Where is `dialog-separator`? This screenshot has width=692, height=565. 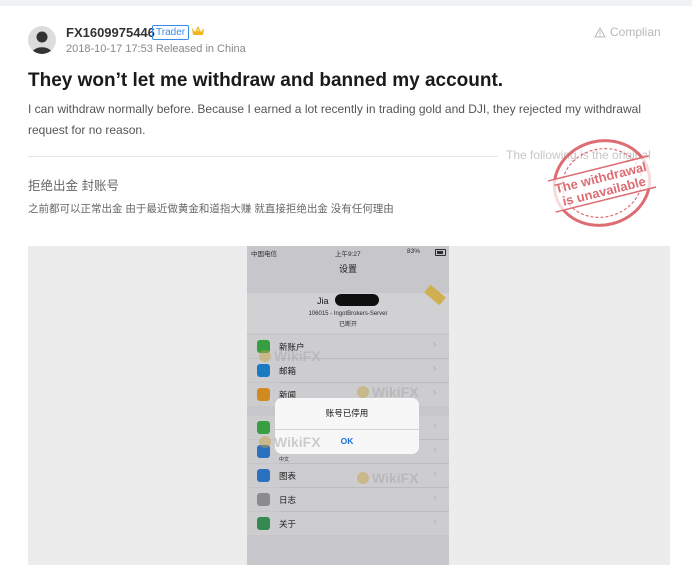 dialog-separator is located at coordinates (347, 429).